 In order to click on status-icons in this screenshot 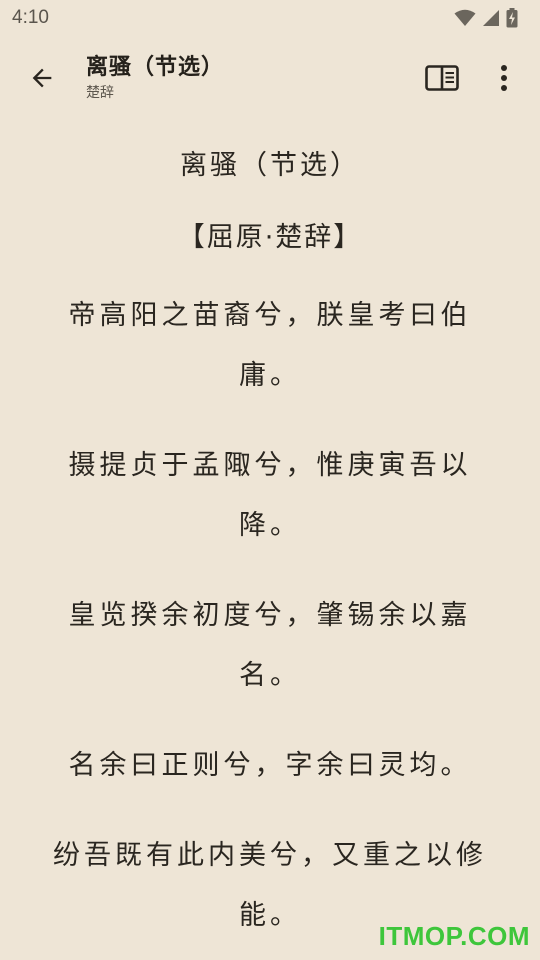, I will do `click(486, 18)`.